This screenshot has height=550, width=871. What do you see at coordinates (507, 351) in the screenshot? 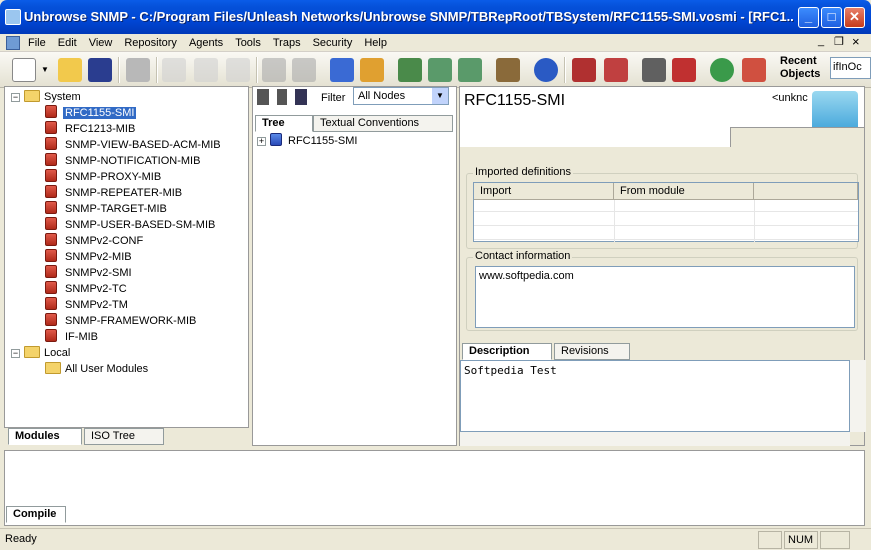
I see `tab-description: Description` at bounding box center [507, 351].